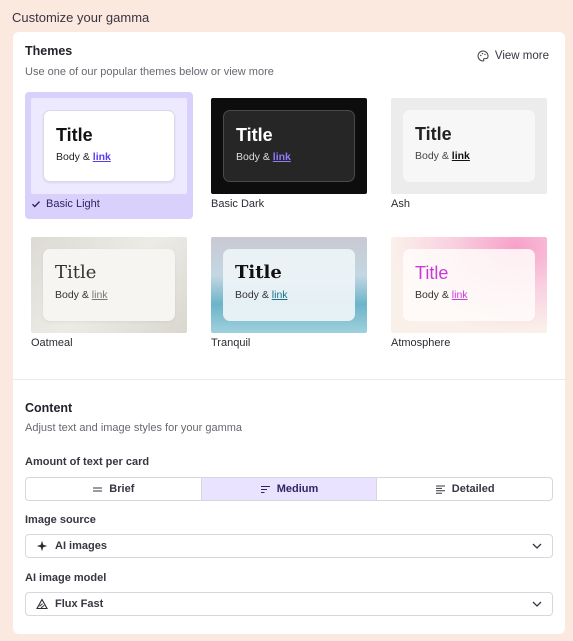 The width and height of the screenshot is (573, 641). Describe the element at coordinates (440, 489) in the screenshot. I see `lines-detailed-icon` at that location.